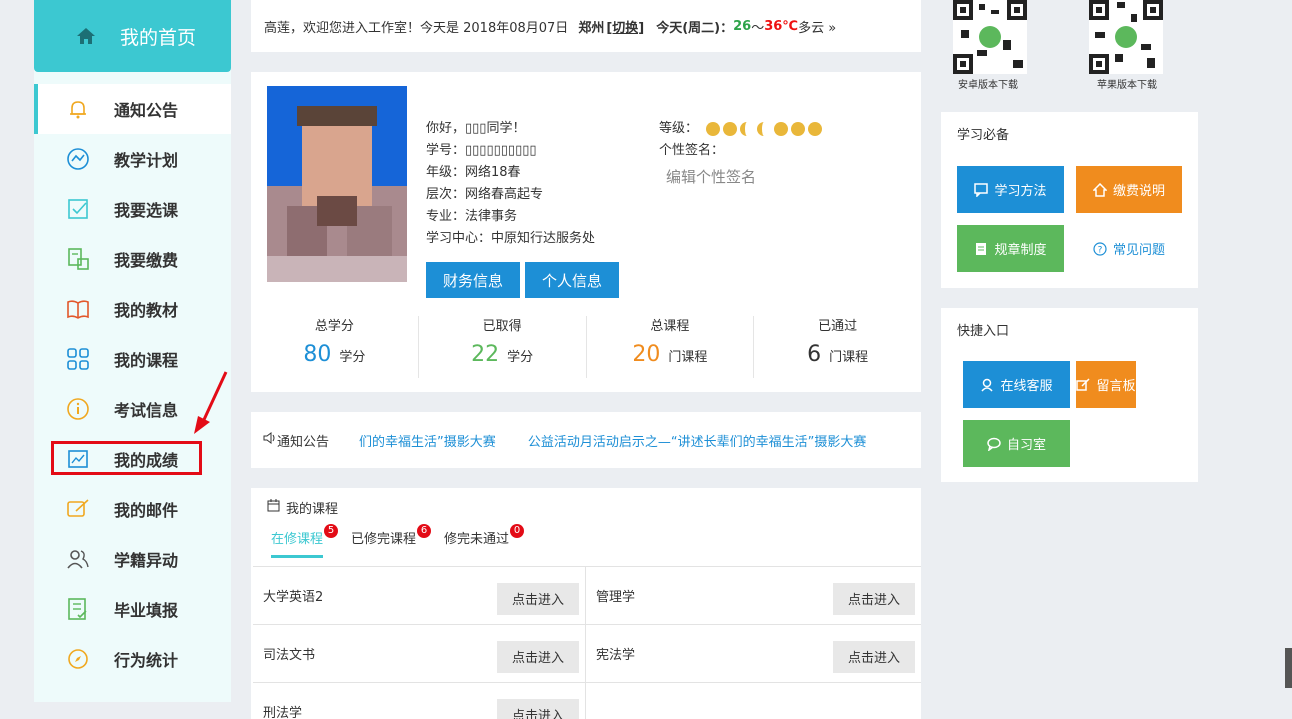 The image size is (1292, 719). I want to click on book-icon, so click(78, 309).